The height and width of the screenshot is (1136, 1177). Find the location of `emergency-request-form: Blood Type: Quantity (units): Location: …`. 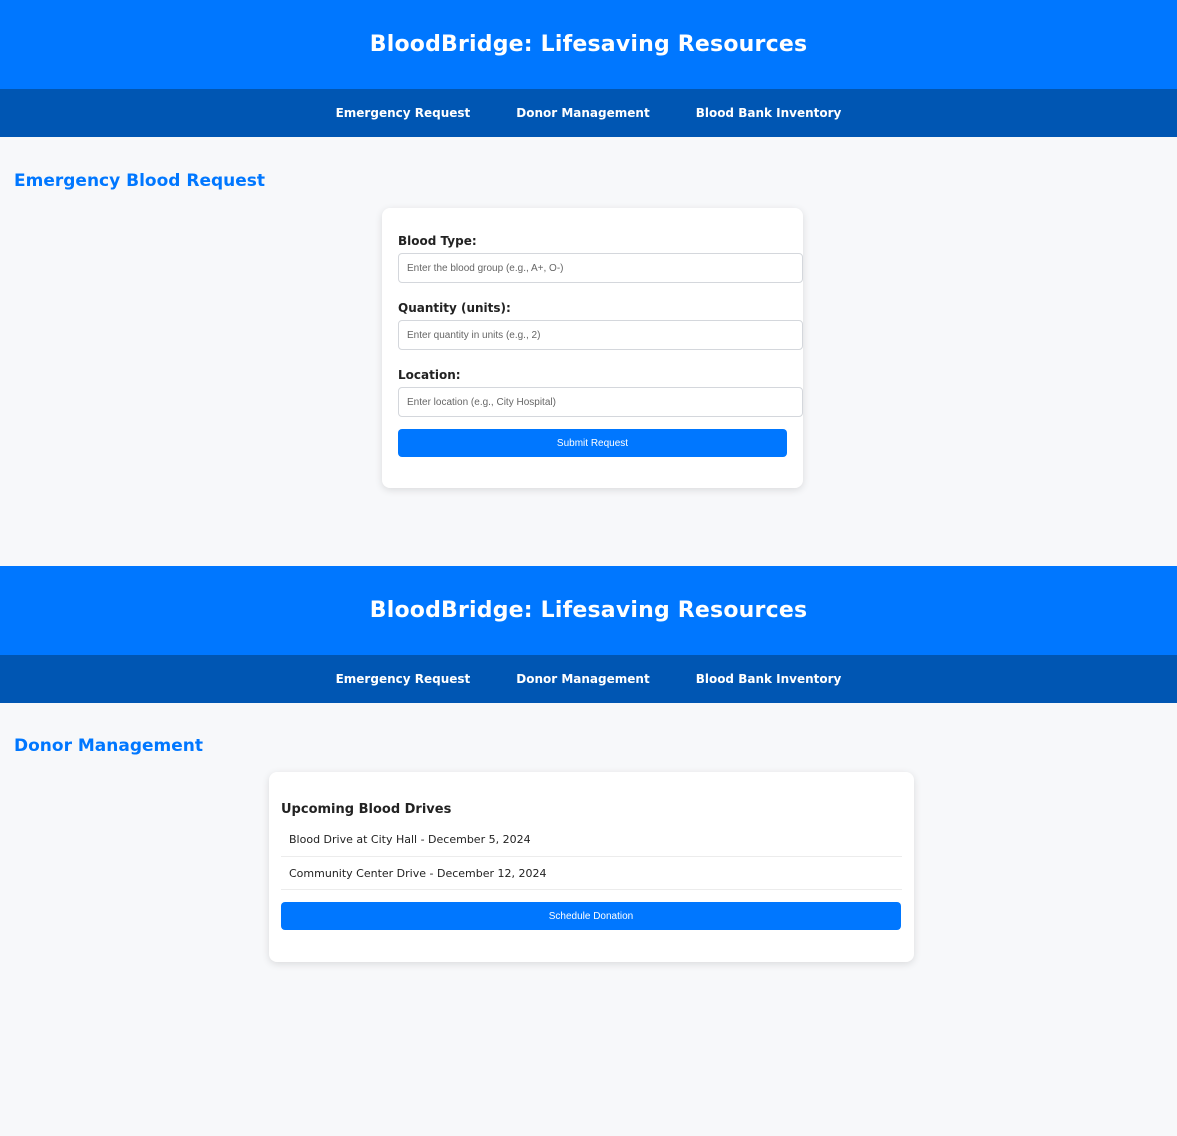

emergency-request-form: Blood Type: Quantity (units): Location: … is located at coordinates (592, 348).